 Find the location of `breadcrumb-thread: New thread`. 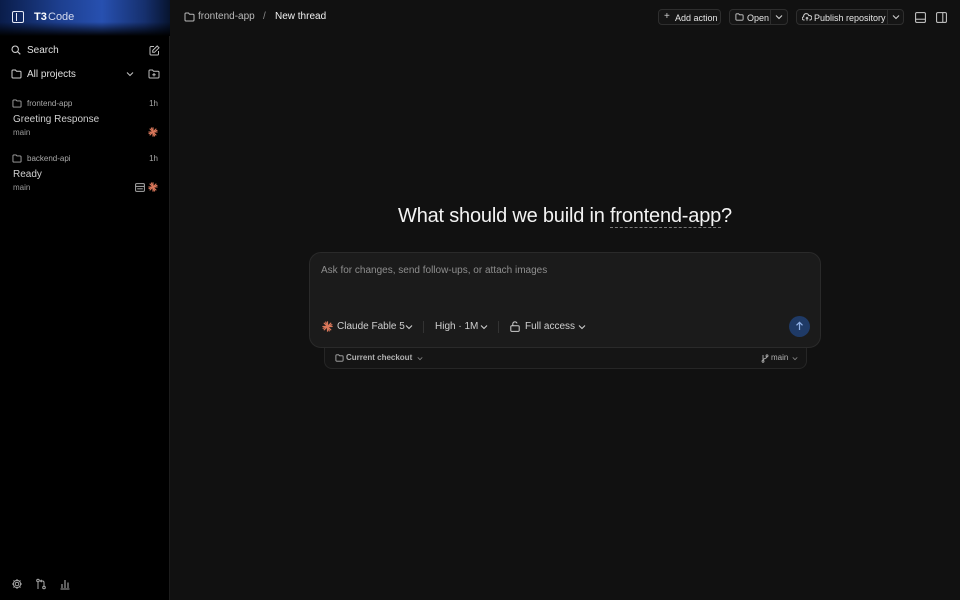

breadcrumb-thread: New thread is located at coordinates (301, 16).